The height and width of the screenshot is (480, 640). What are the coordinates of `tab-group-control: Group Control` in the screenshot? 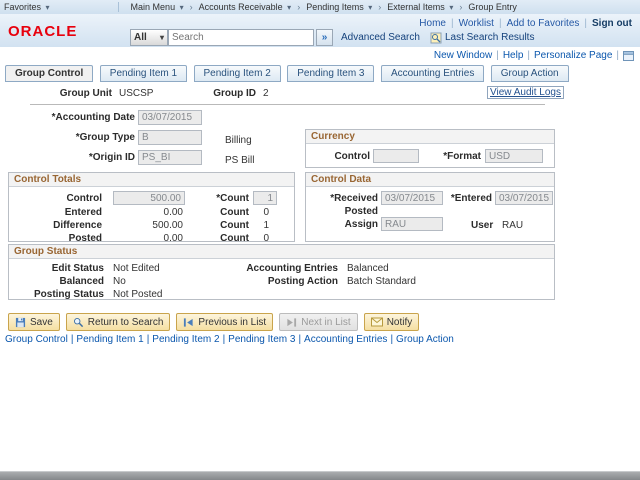 It's located at (49, 73).